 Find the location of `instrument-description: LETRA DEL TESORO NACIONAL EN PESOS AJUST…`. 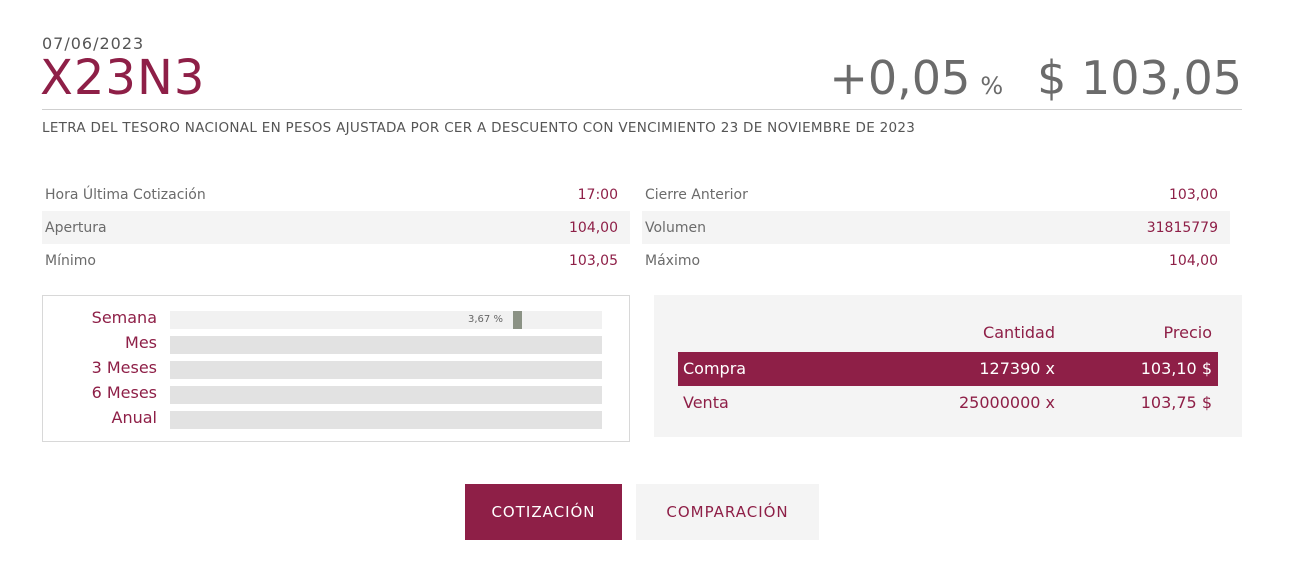

instrument-description: LETRA DEL TESORO NACIONAL EN PESOS AJUST… is located at coordinates (479, 128).